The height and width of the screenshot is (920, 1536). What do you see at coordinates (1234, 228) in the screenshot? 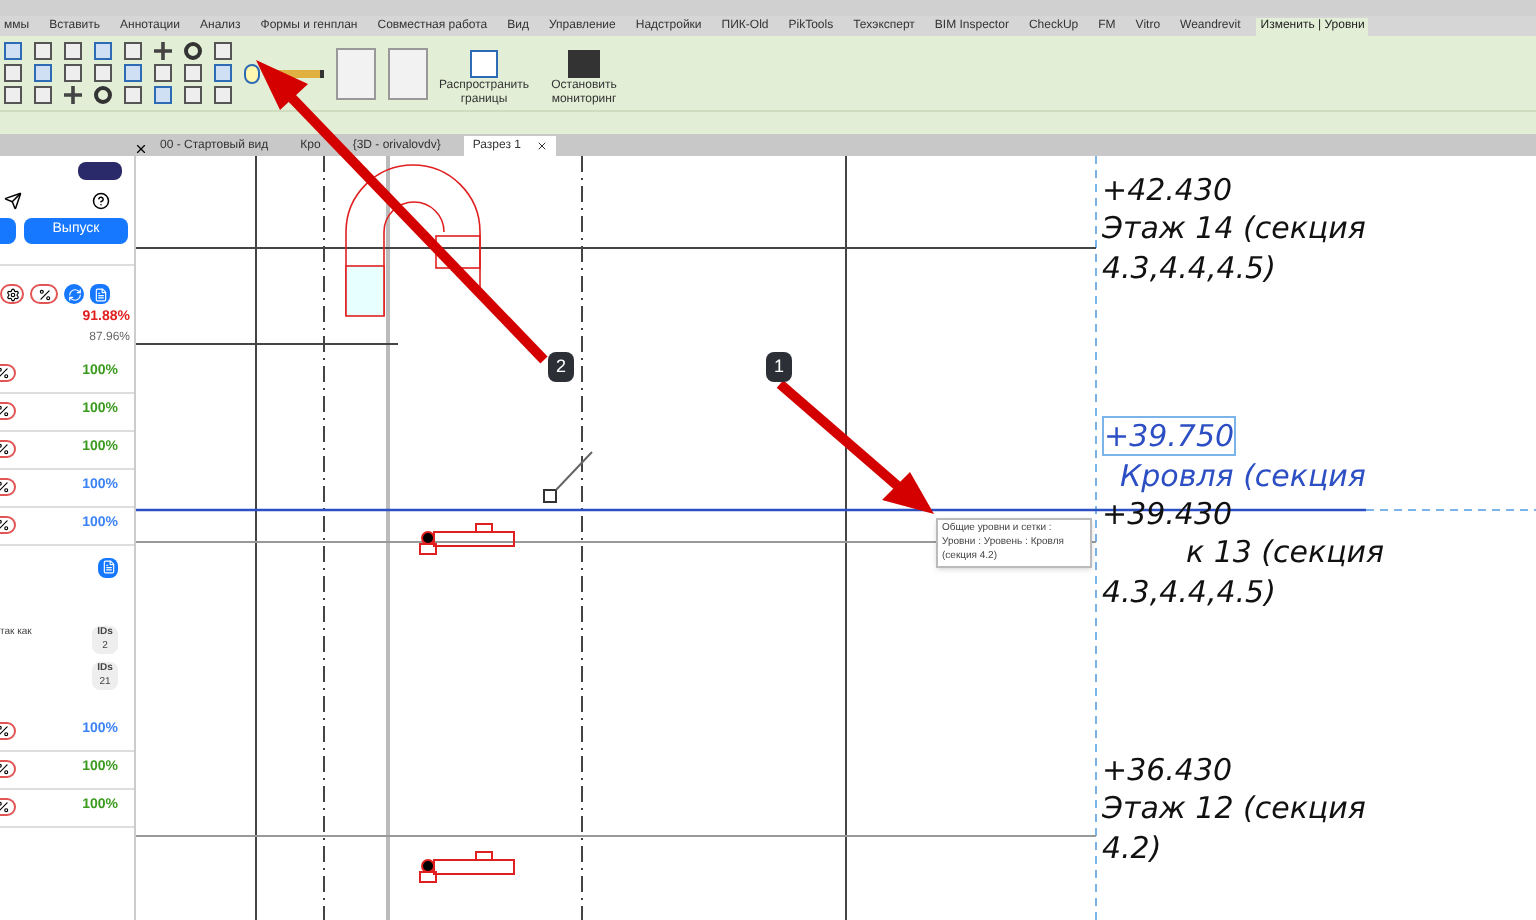
I see `level-name: Этаж 14 (секция` at bounding box center [1234, 228].